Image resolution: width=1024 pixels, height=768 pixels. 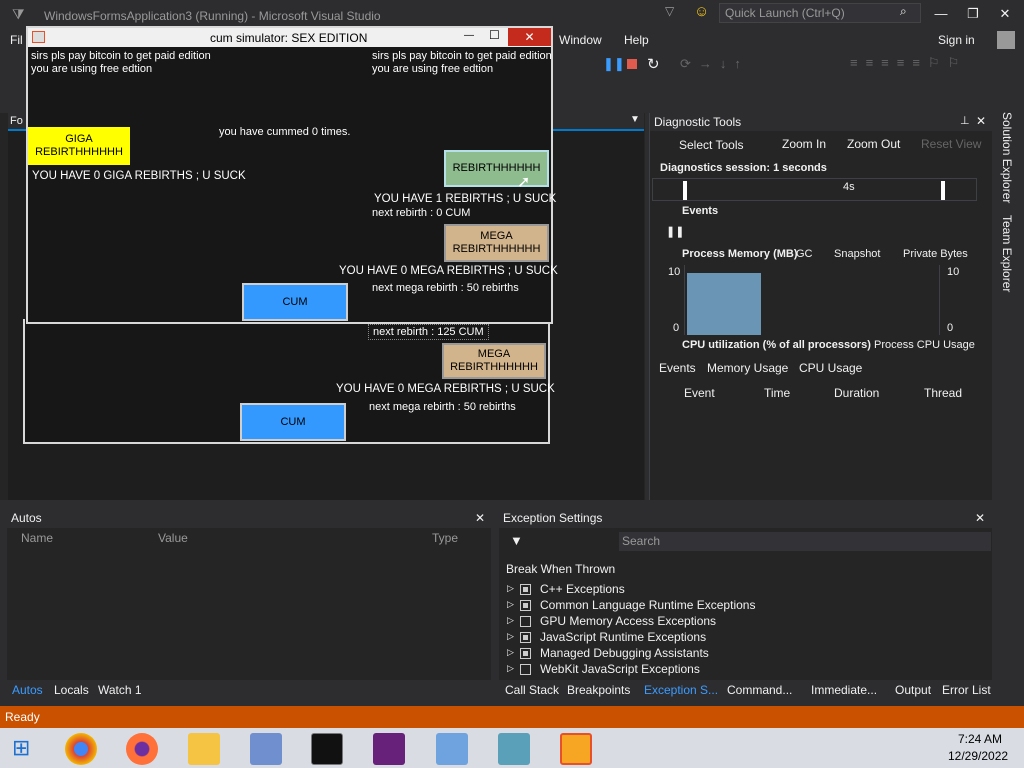 I want to click on menu-window: Window, so click(x=580, y=40).